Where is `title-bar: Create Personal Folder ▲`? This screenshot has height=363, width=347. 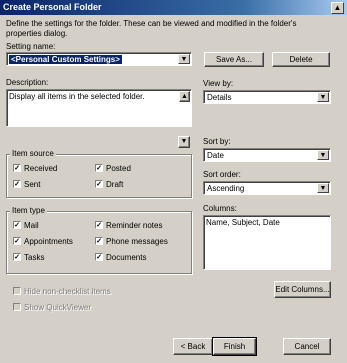
title-bar: Create Personal Folder ▲ is located at coordinates (173, 7).